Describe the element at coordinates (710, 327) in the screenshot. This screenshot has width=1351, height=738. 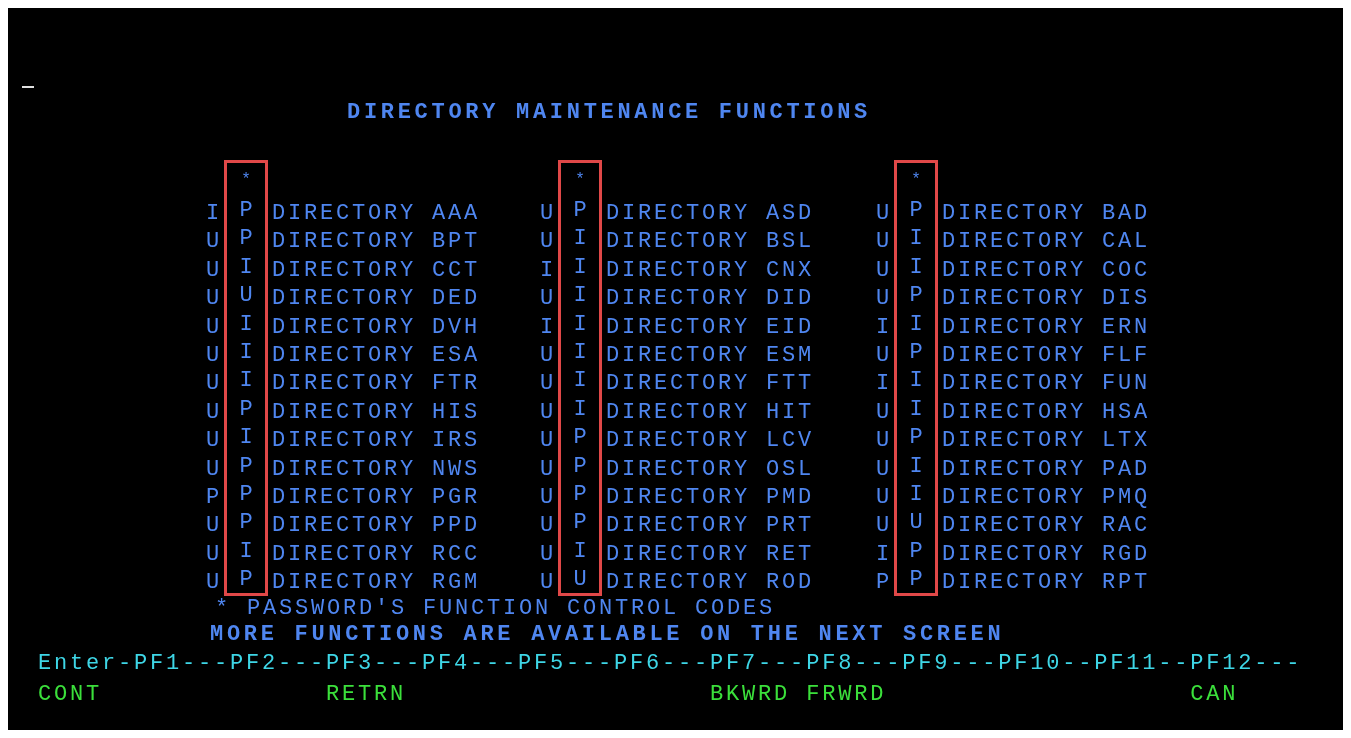
I see `directory-entry: DIRECTORY EID` at that location.